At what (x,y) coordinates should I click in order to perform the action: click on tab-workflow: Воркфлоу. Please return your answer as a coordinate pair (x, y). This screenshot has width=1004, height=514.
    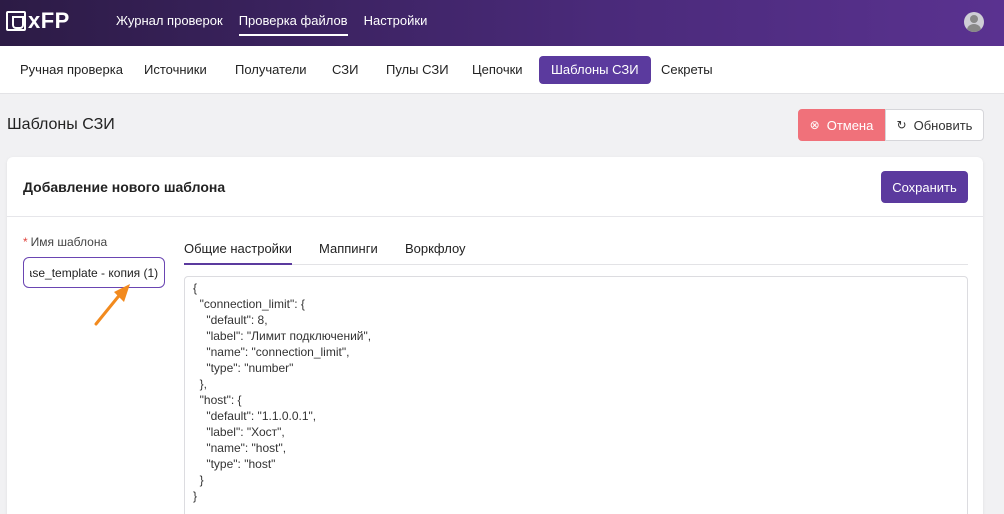
    Looking at the image, I should click on (435, 248).